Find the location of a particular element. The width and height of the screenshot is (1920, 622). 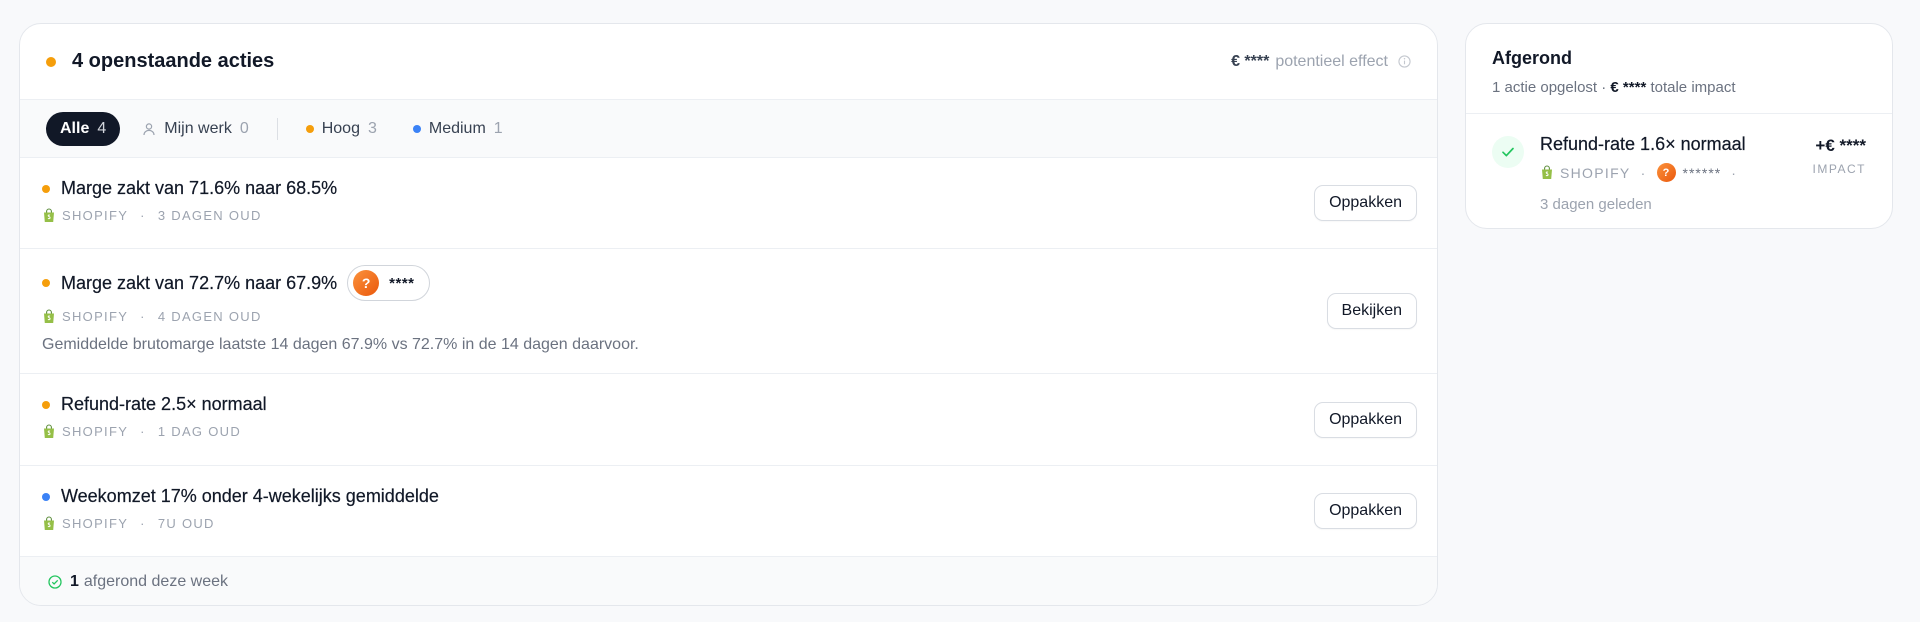

impact-value: +€ **** is located at coordinates (1840, 145).